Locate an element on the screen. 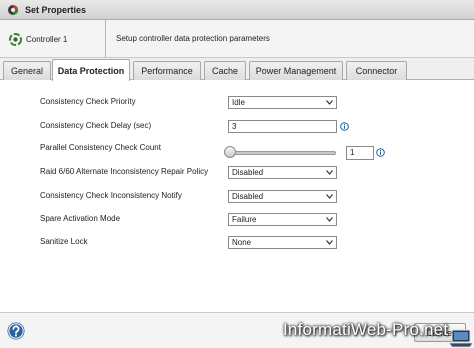 The height and width of the screenshot is (348, 474). parallel-cc-label: Parallel Consistency Check Count is located at coordinates (100, 147).